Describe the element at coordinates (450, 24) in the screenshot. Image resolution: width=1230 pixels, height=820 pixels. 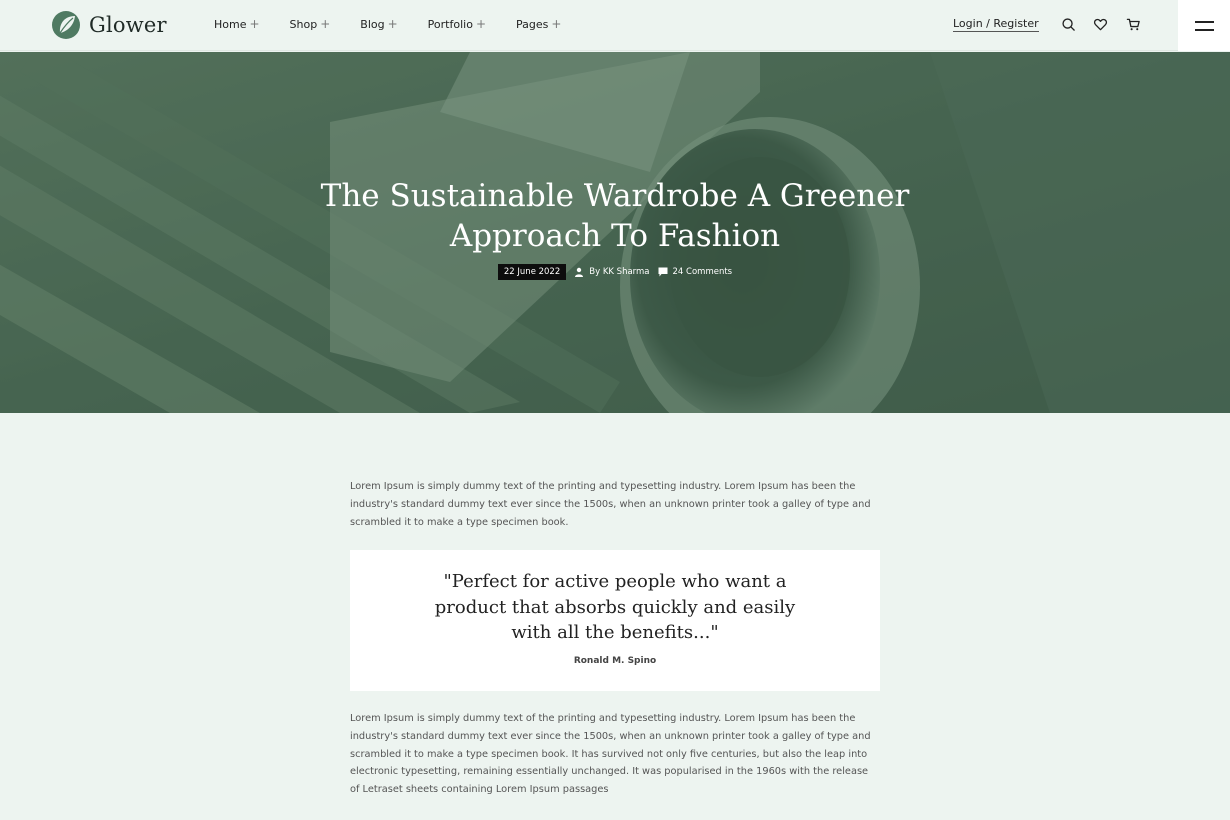
I see `nav-item-label: Portfolio` at that location.